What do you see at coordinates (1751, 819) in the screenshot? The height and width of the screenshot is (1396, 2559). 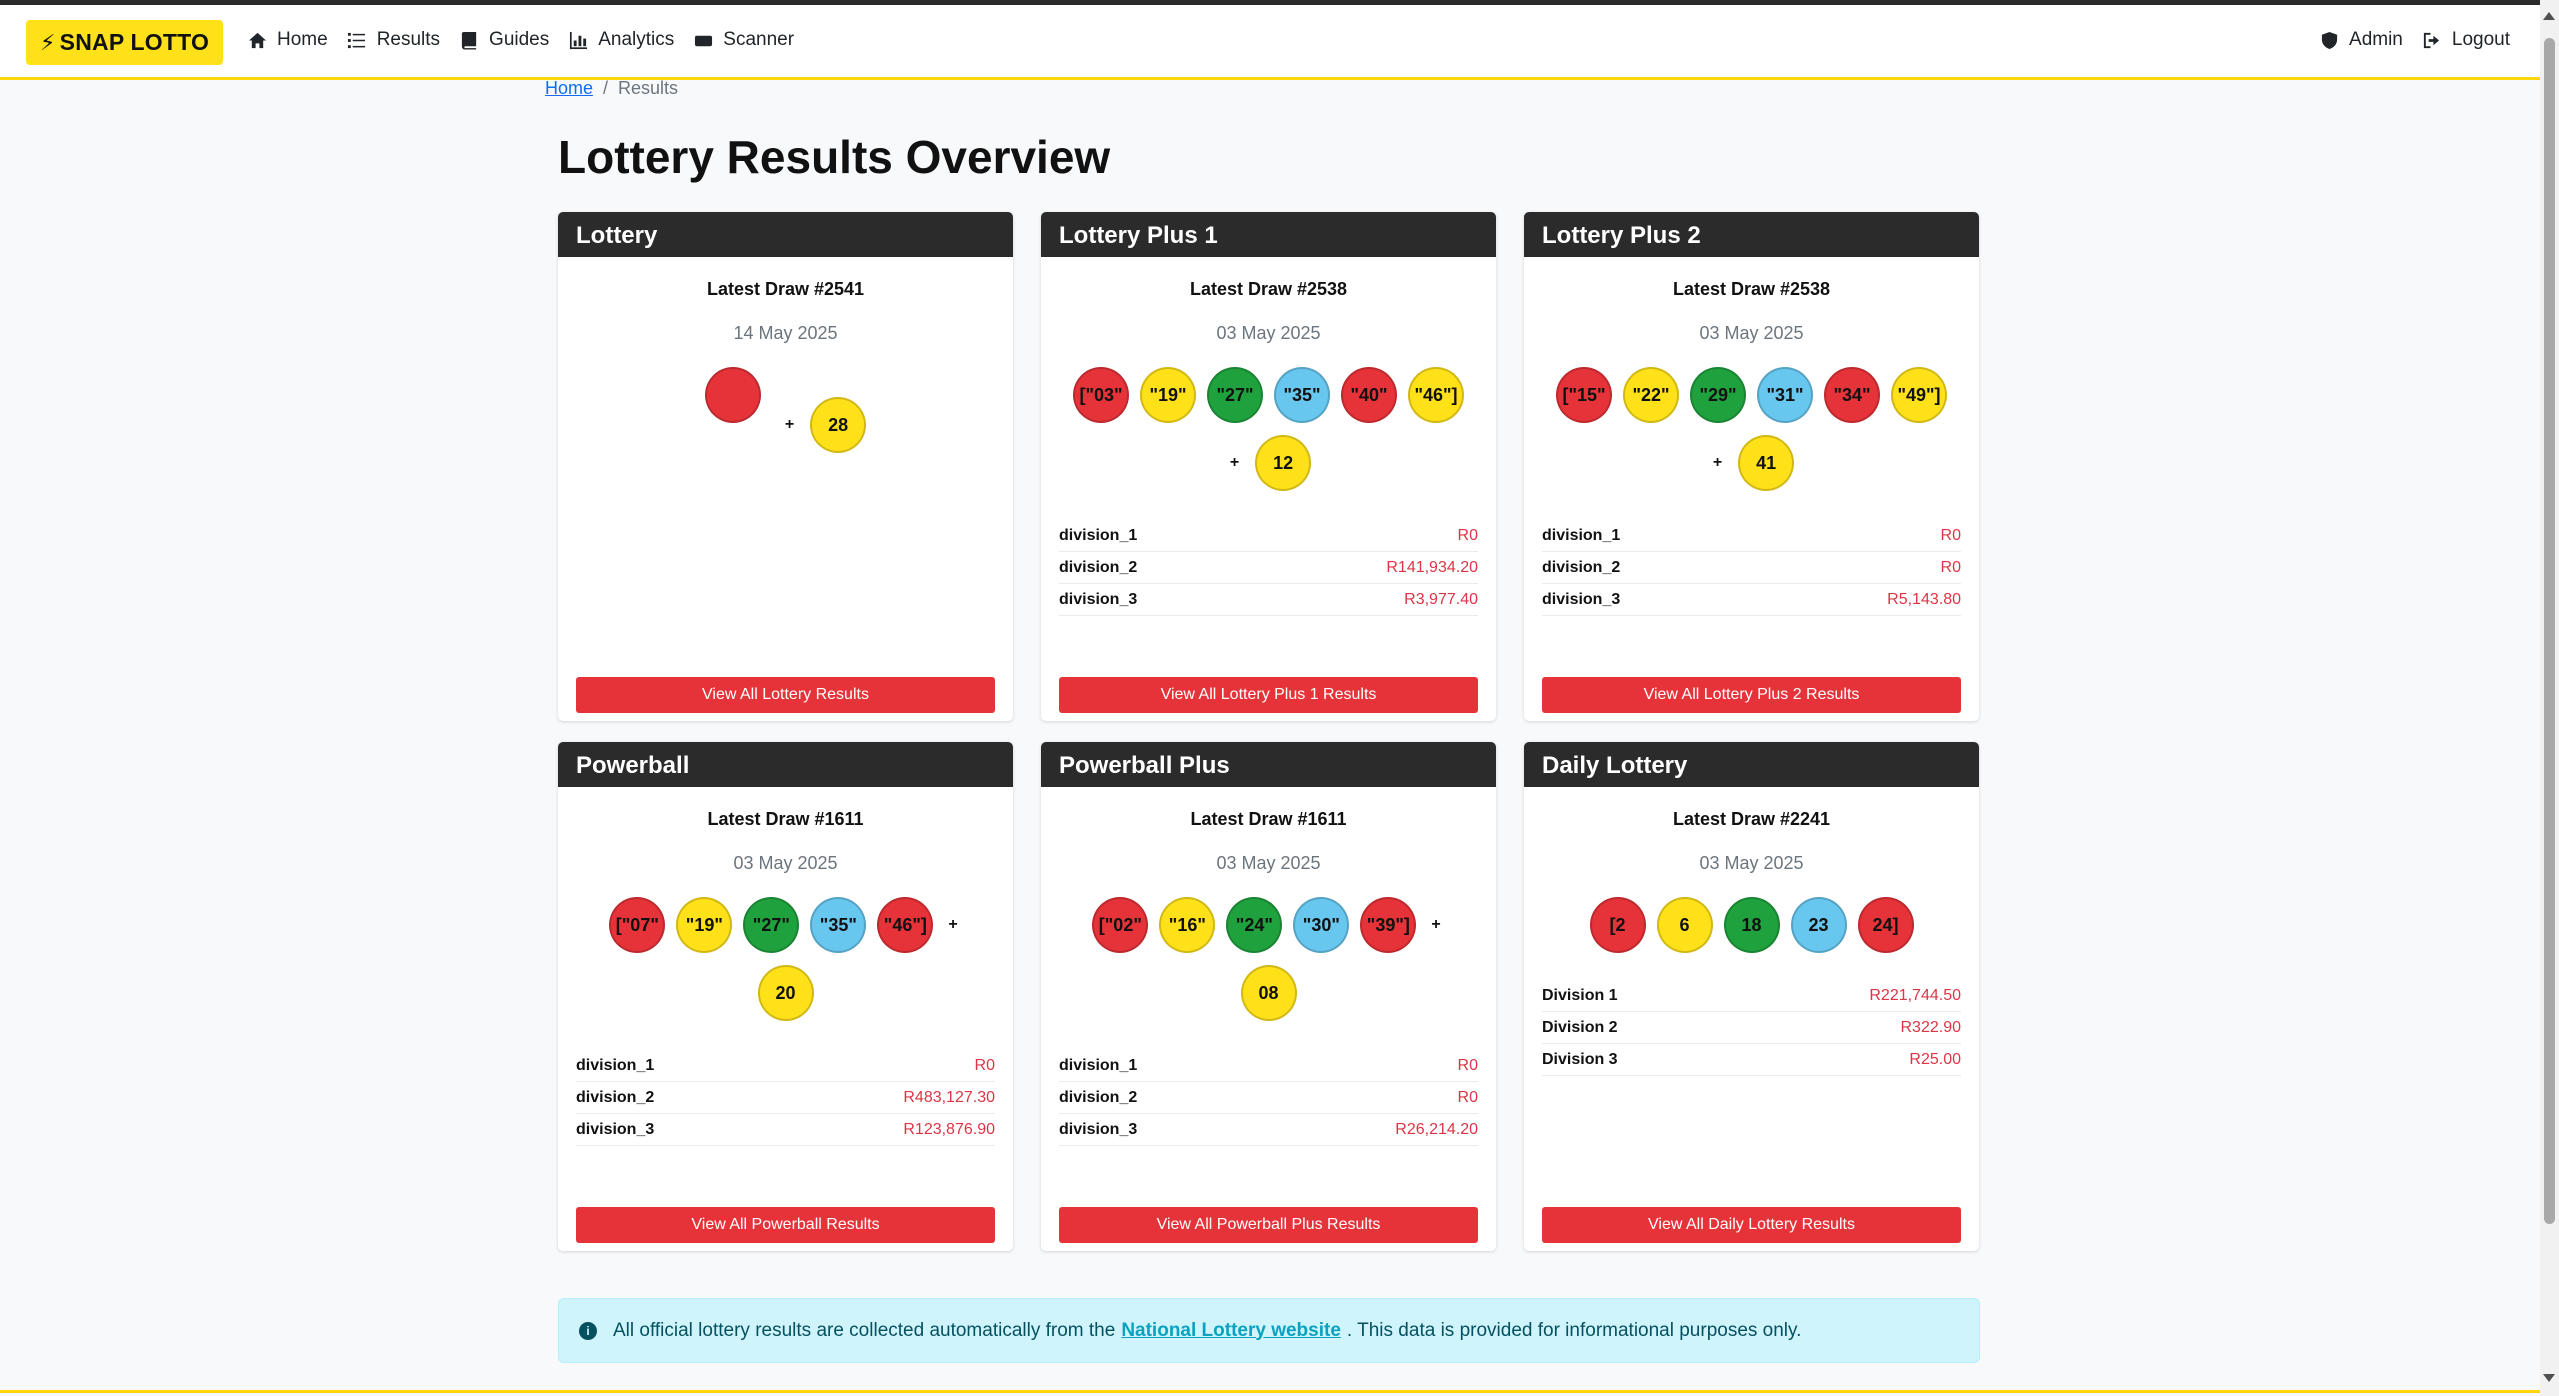 I see `draw-number: Latest Draw #2241` at bounding box center [1751, 819].